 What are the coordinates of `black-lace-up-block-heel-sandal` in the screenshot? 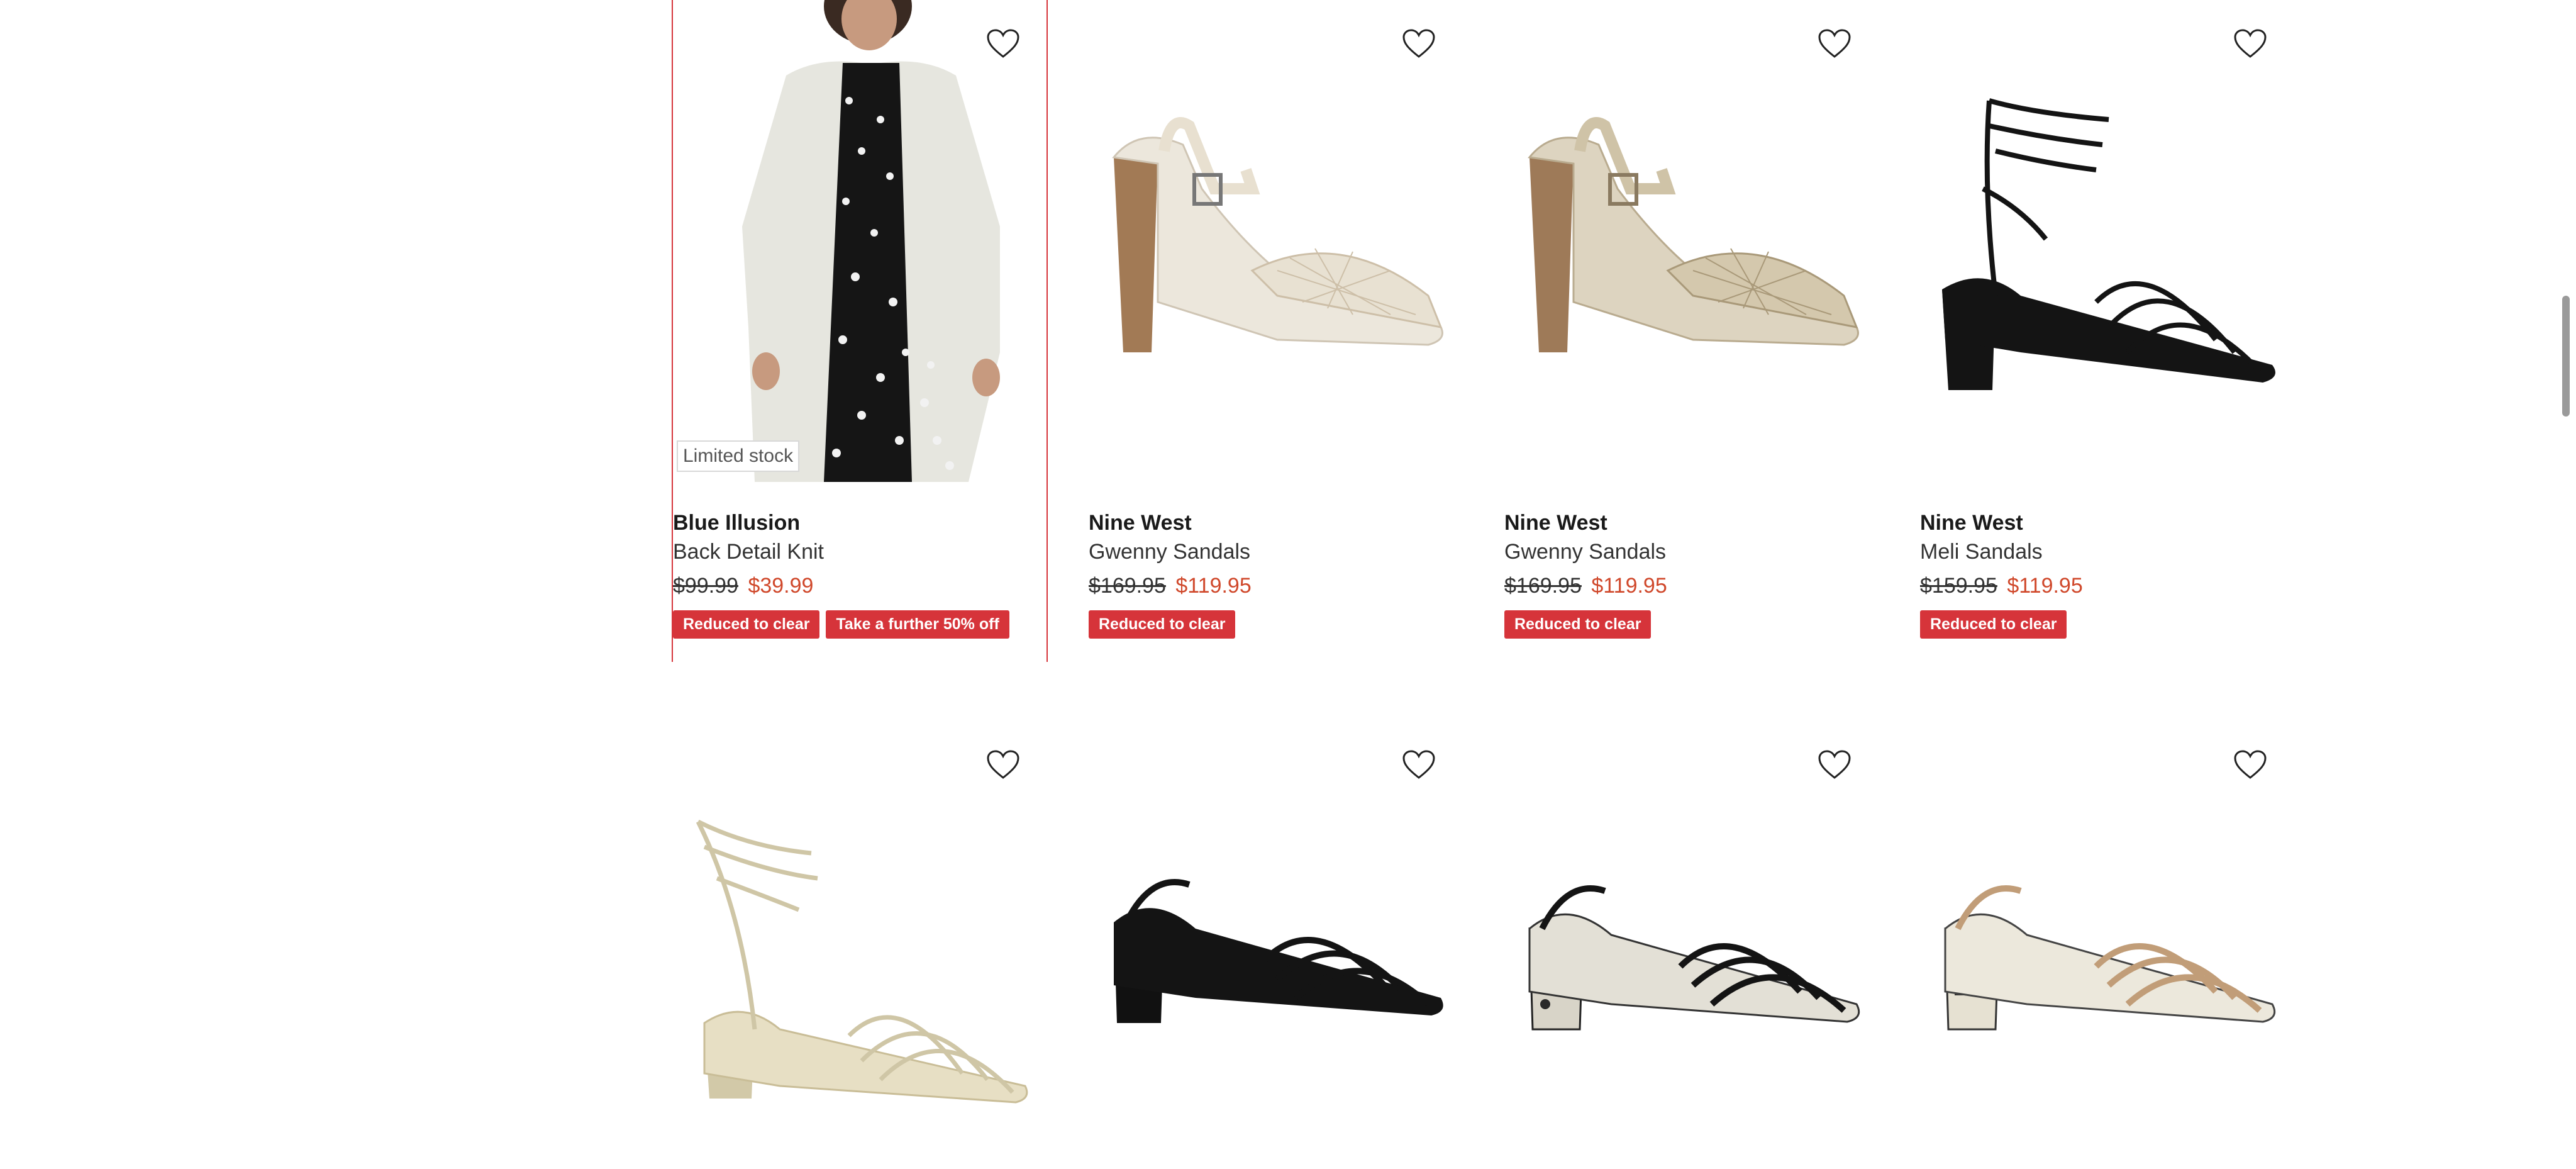 It's located at (2108, 244).